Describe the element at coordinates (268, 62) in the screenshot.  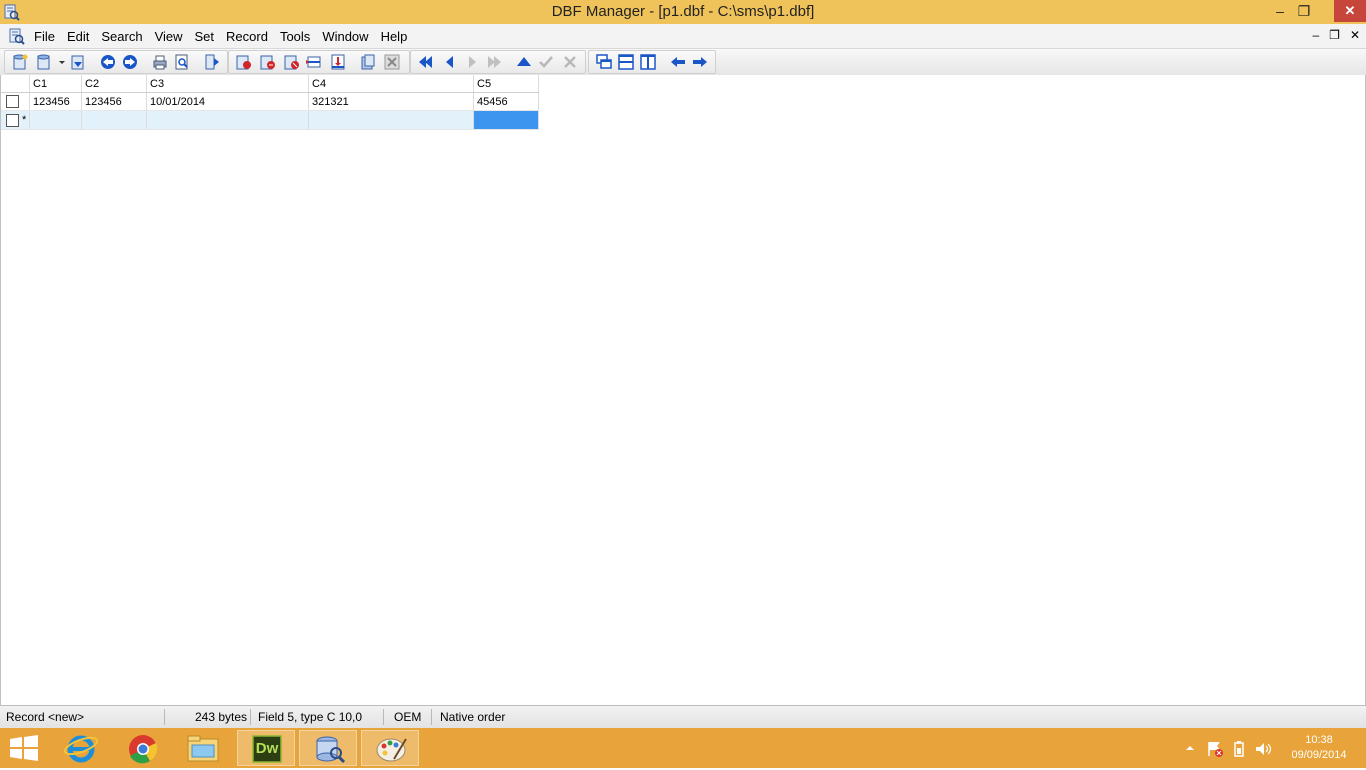
I see `insert-record-icon` at that location.